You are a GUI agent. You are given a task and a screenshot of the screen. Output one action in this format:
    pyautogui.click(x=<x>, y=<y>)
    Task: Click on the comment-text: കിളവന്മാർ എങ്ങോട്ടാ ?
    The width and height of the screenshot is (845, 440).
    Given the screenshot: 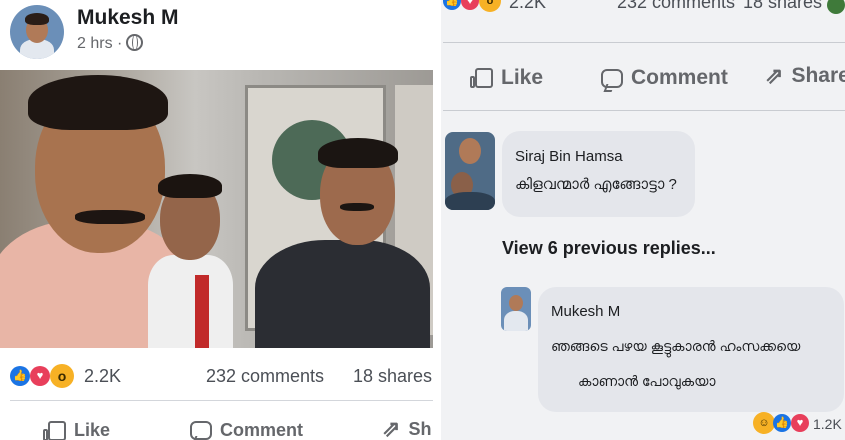 What is the action you would take?
    pyautogui.click(x=596, y=184)
    